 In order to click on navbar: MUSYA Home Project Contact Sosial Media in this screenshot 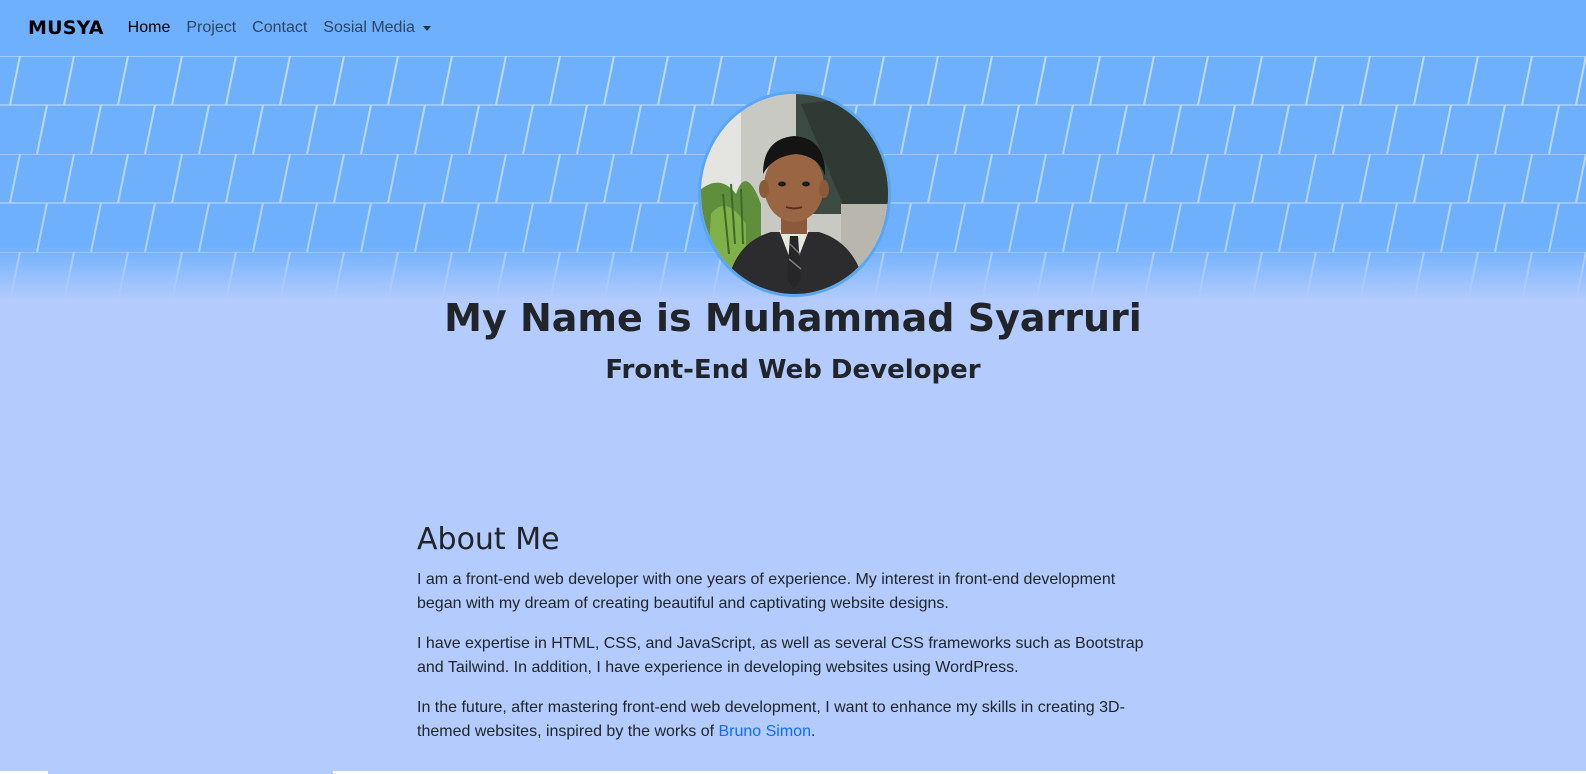, I will do `click(793, 28)`.